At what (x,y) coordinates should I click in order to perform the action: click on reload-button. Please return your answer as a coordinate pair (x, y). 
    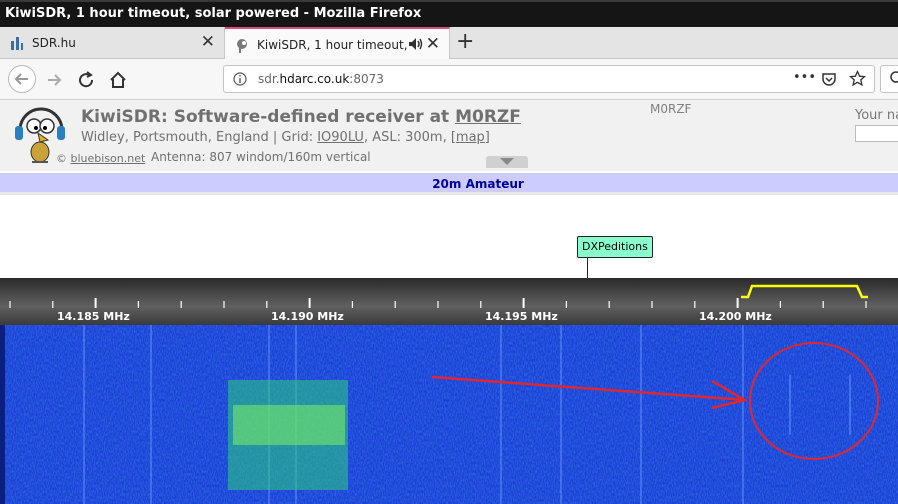
    Looking at the image, I should click on (86, 80).